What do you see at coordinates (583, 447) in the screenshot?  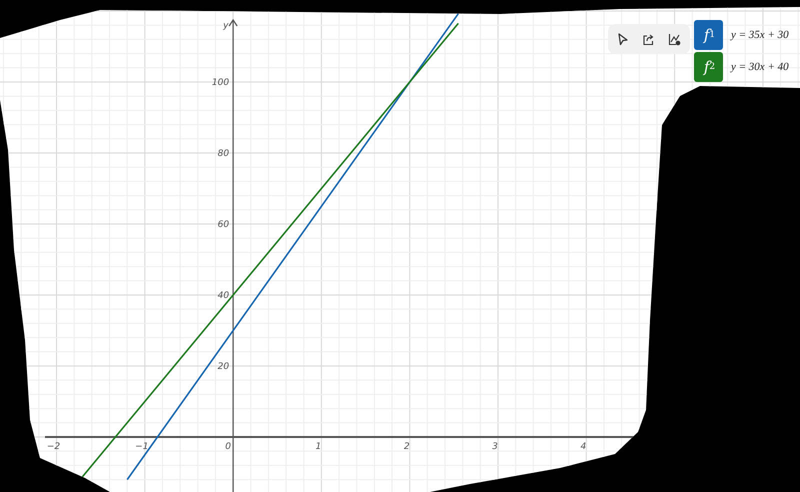 I see `tick-label: 4` at bounding box center [583, 447].